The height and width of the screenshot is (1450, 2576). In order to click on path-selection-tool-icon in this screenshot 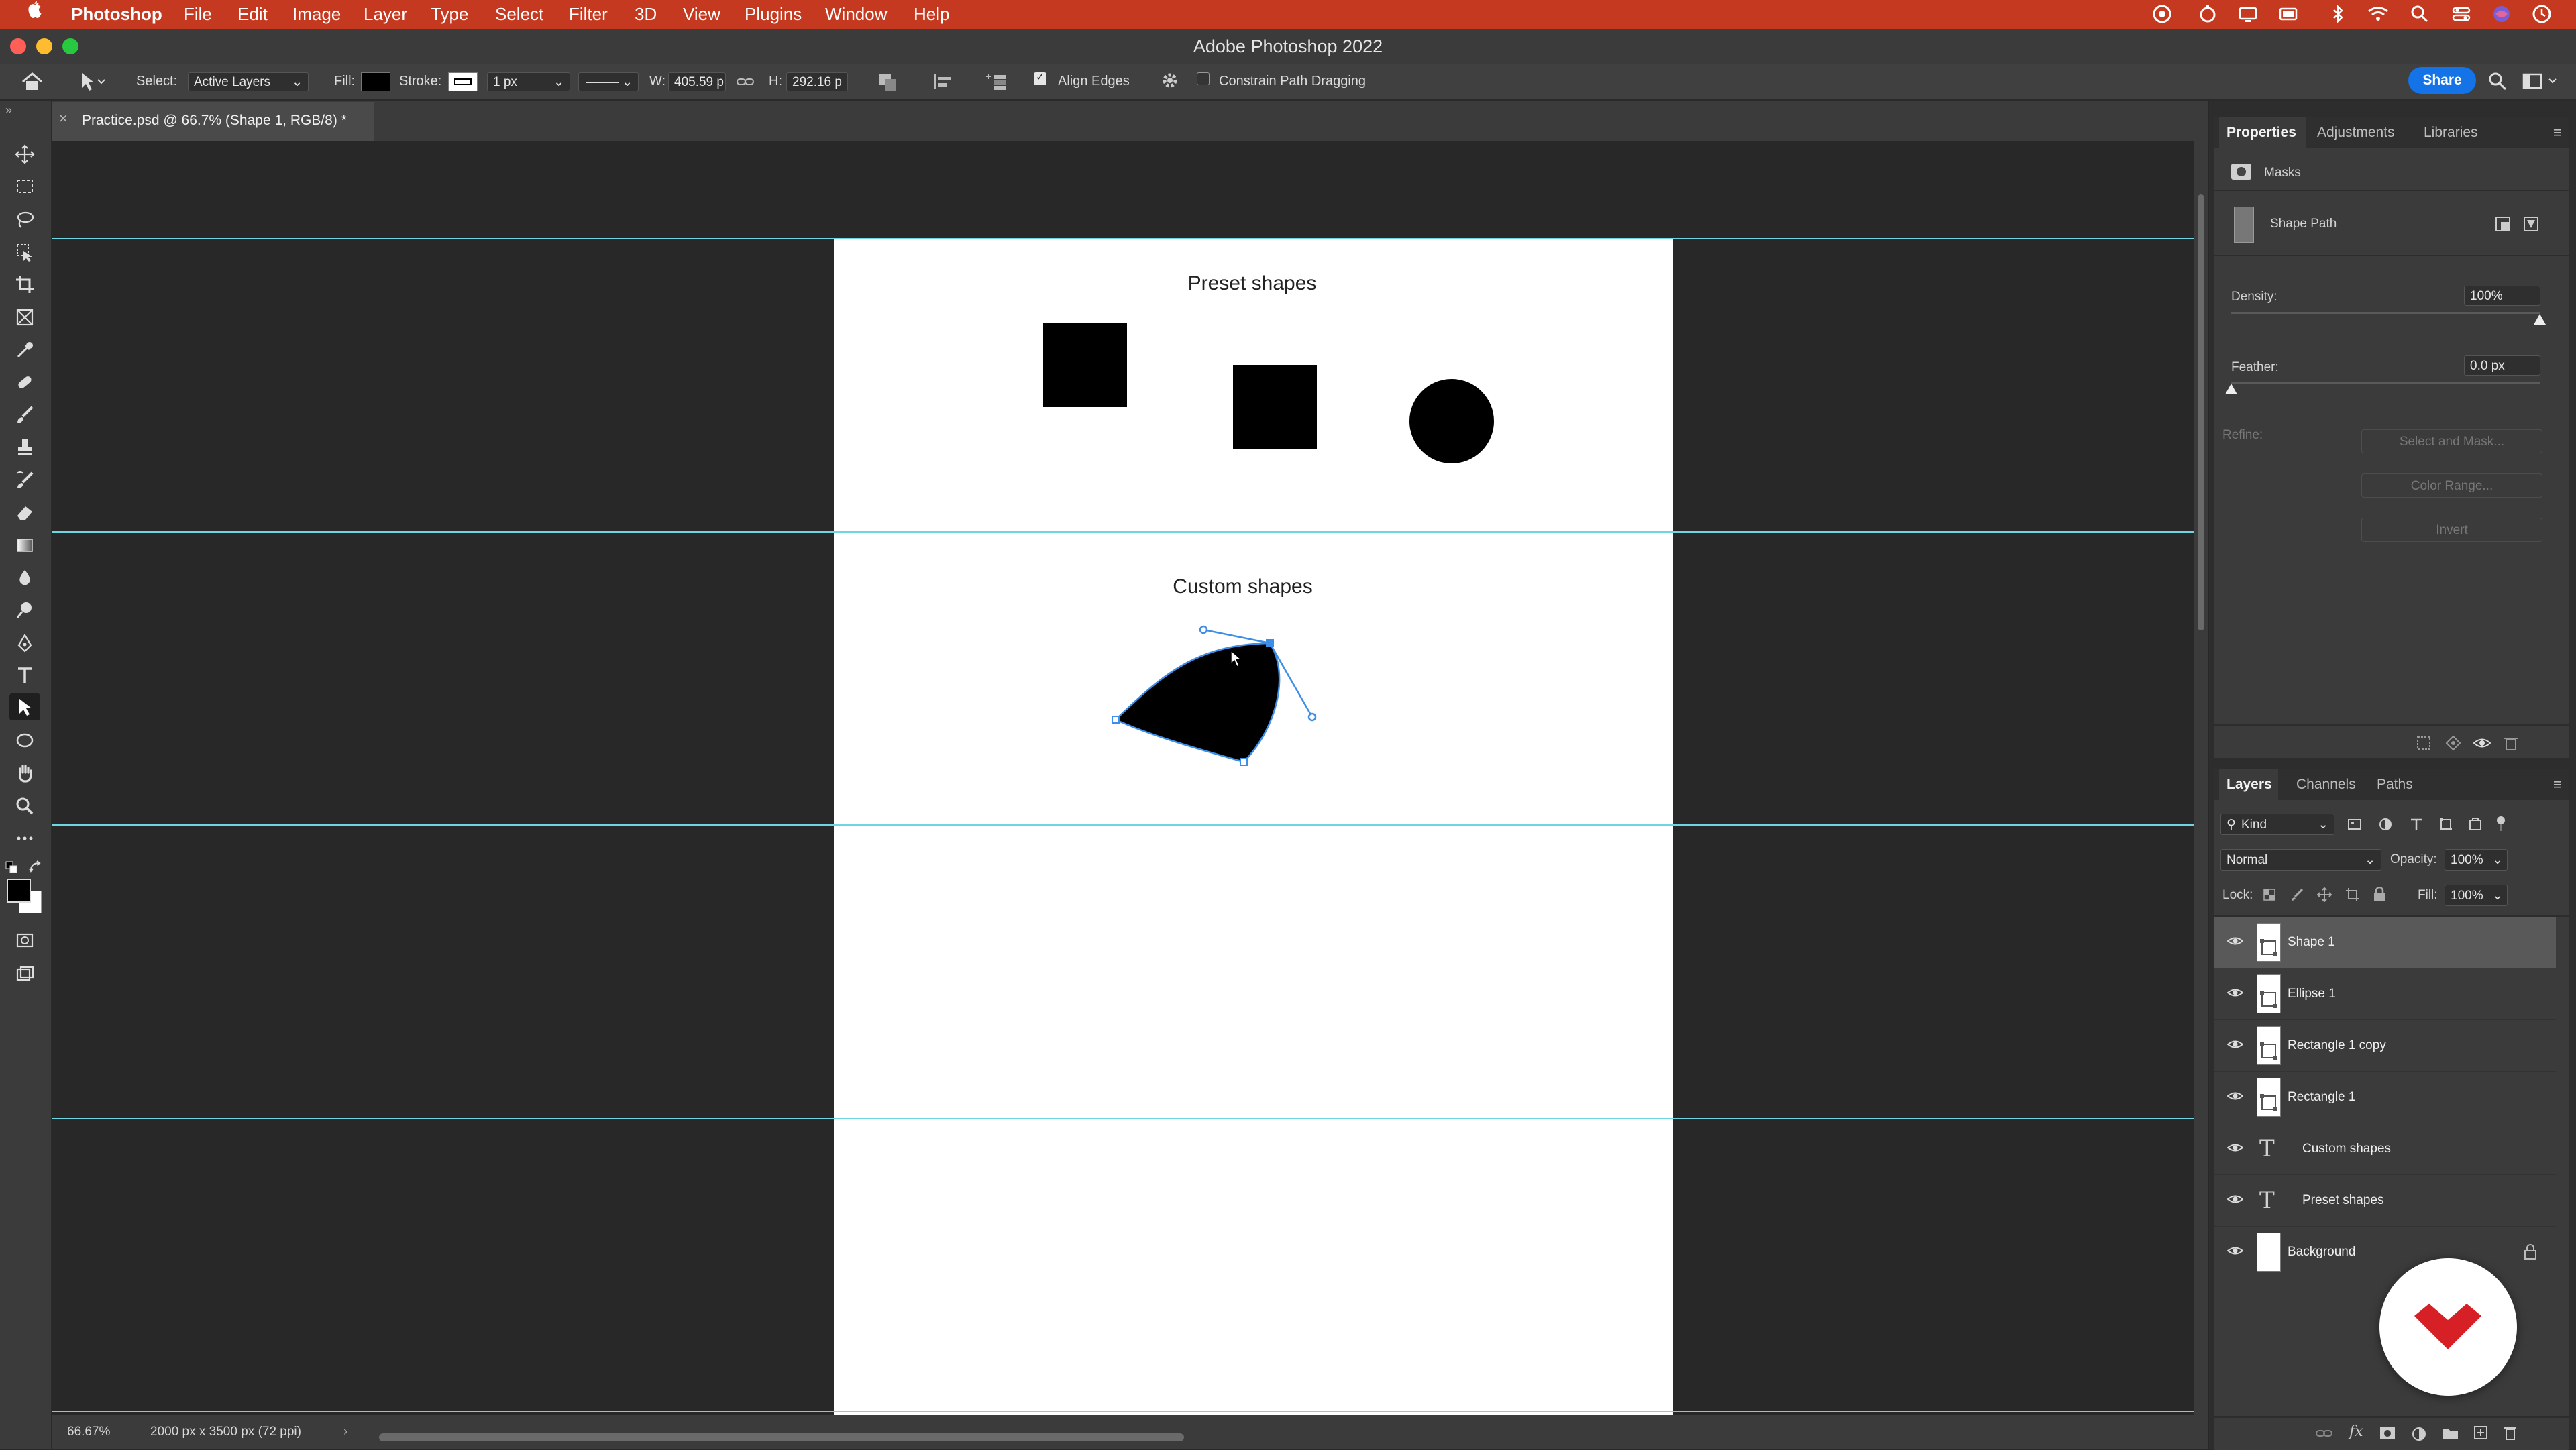, I will do `click(91, 83)`.